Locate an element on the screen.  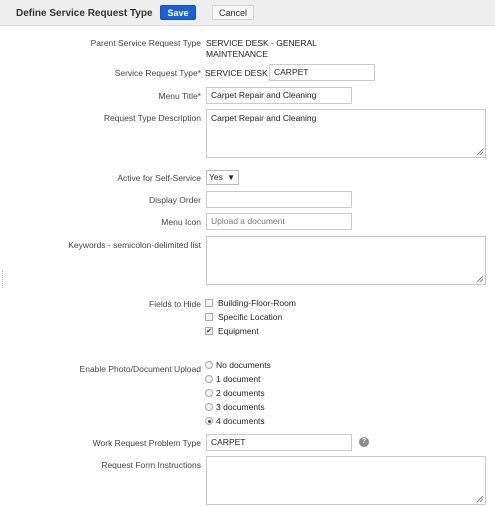
radio-1-document is located at coordinates (209, 379).